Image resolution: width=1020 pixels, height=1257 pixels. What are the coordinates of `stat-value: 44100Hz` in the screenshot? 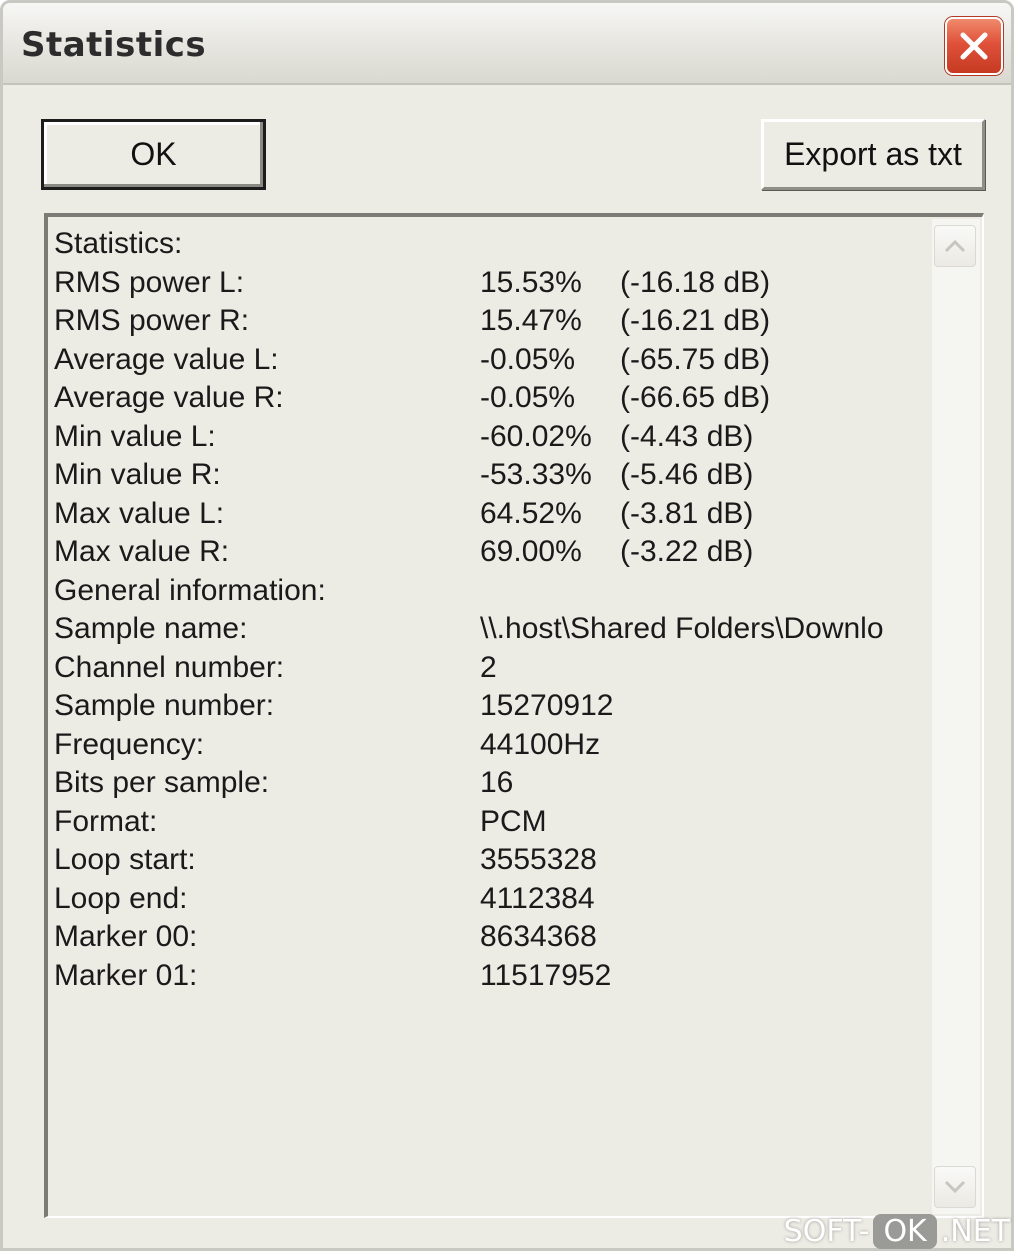 It's located at (540, 744).